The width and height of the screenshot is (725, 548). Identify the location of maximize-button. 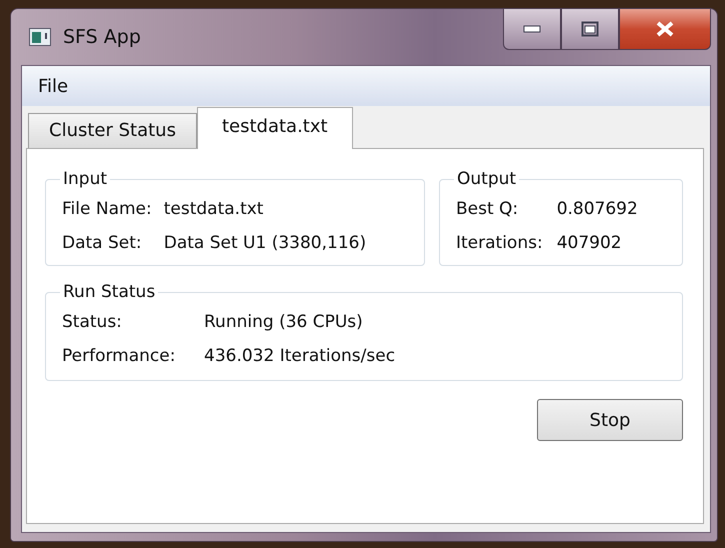
(590, 29).